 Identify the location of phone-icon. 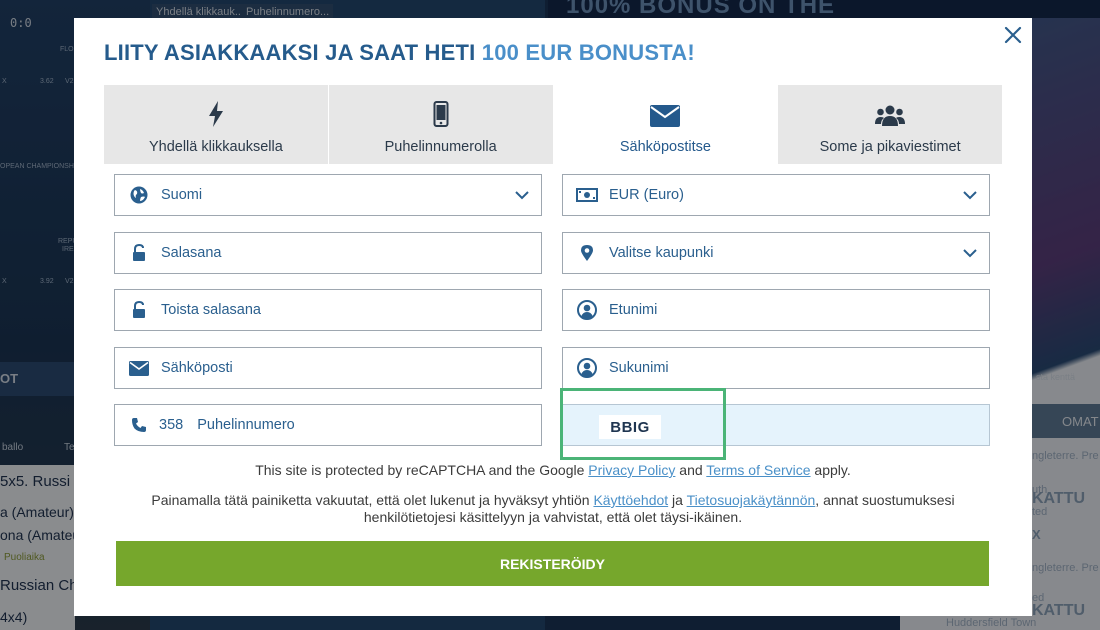
(139, 425).